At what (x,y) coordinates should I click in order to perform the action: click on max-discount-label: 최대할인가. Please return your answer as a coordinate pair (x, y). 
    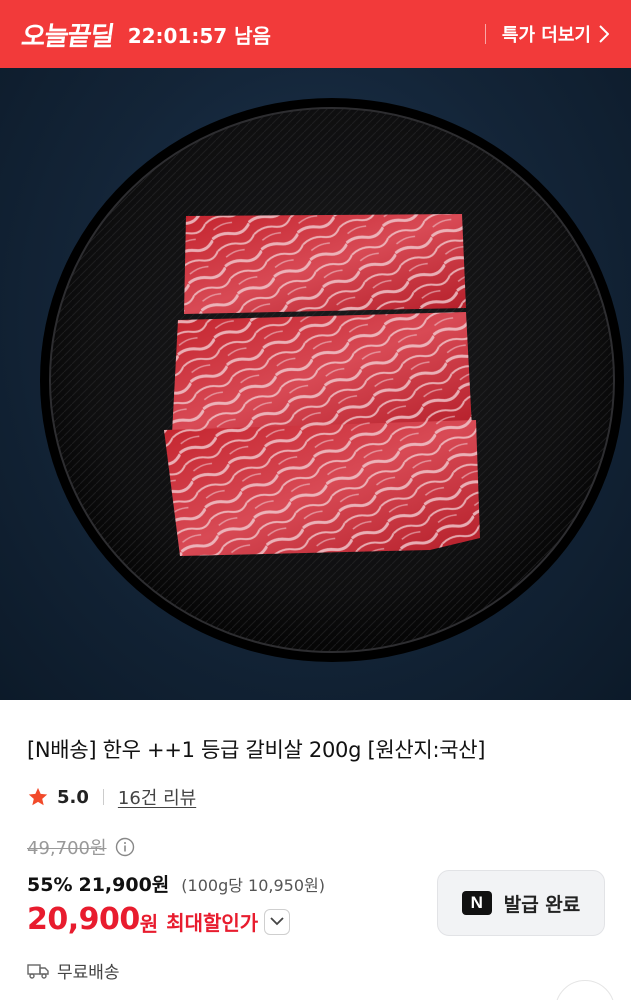
    Looking at the image, I should click on (212, 923).